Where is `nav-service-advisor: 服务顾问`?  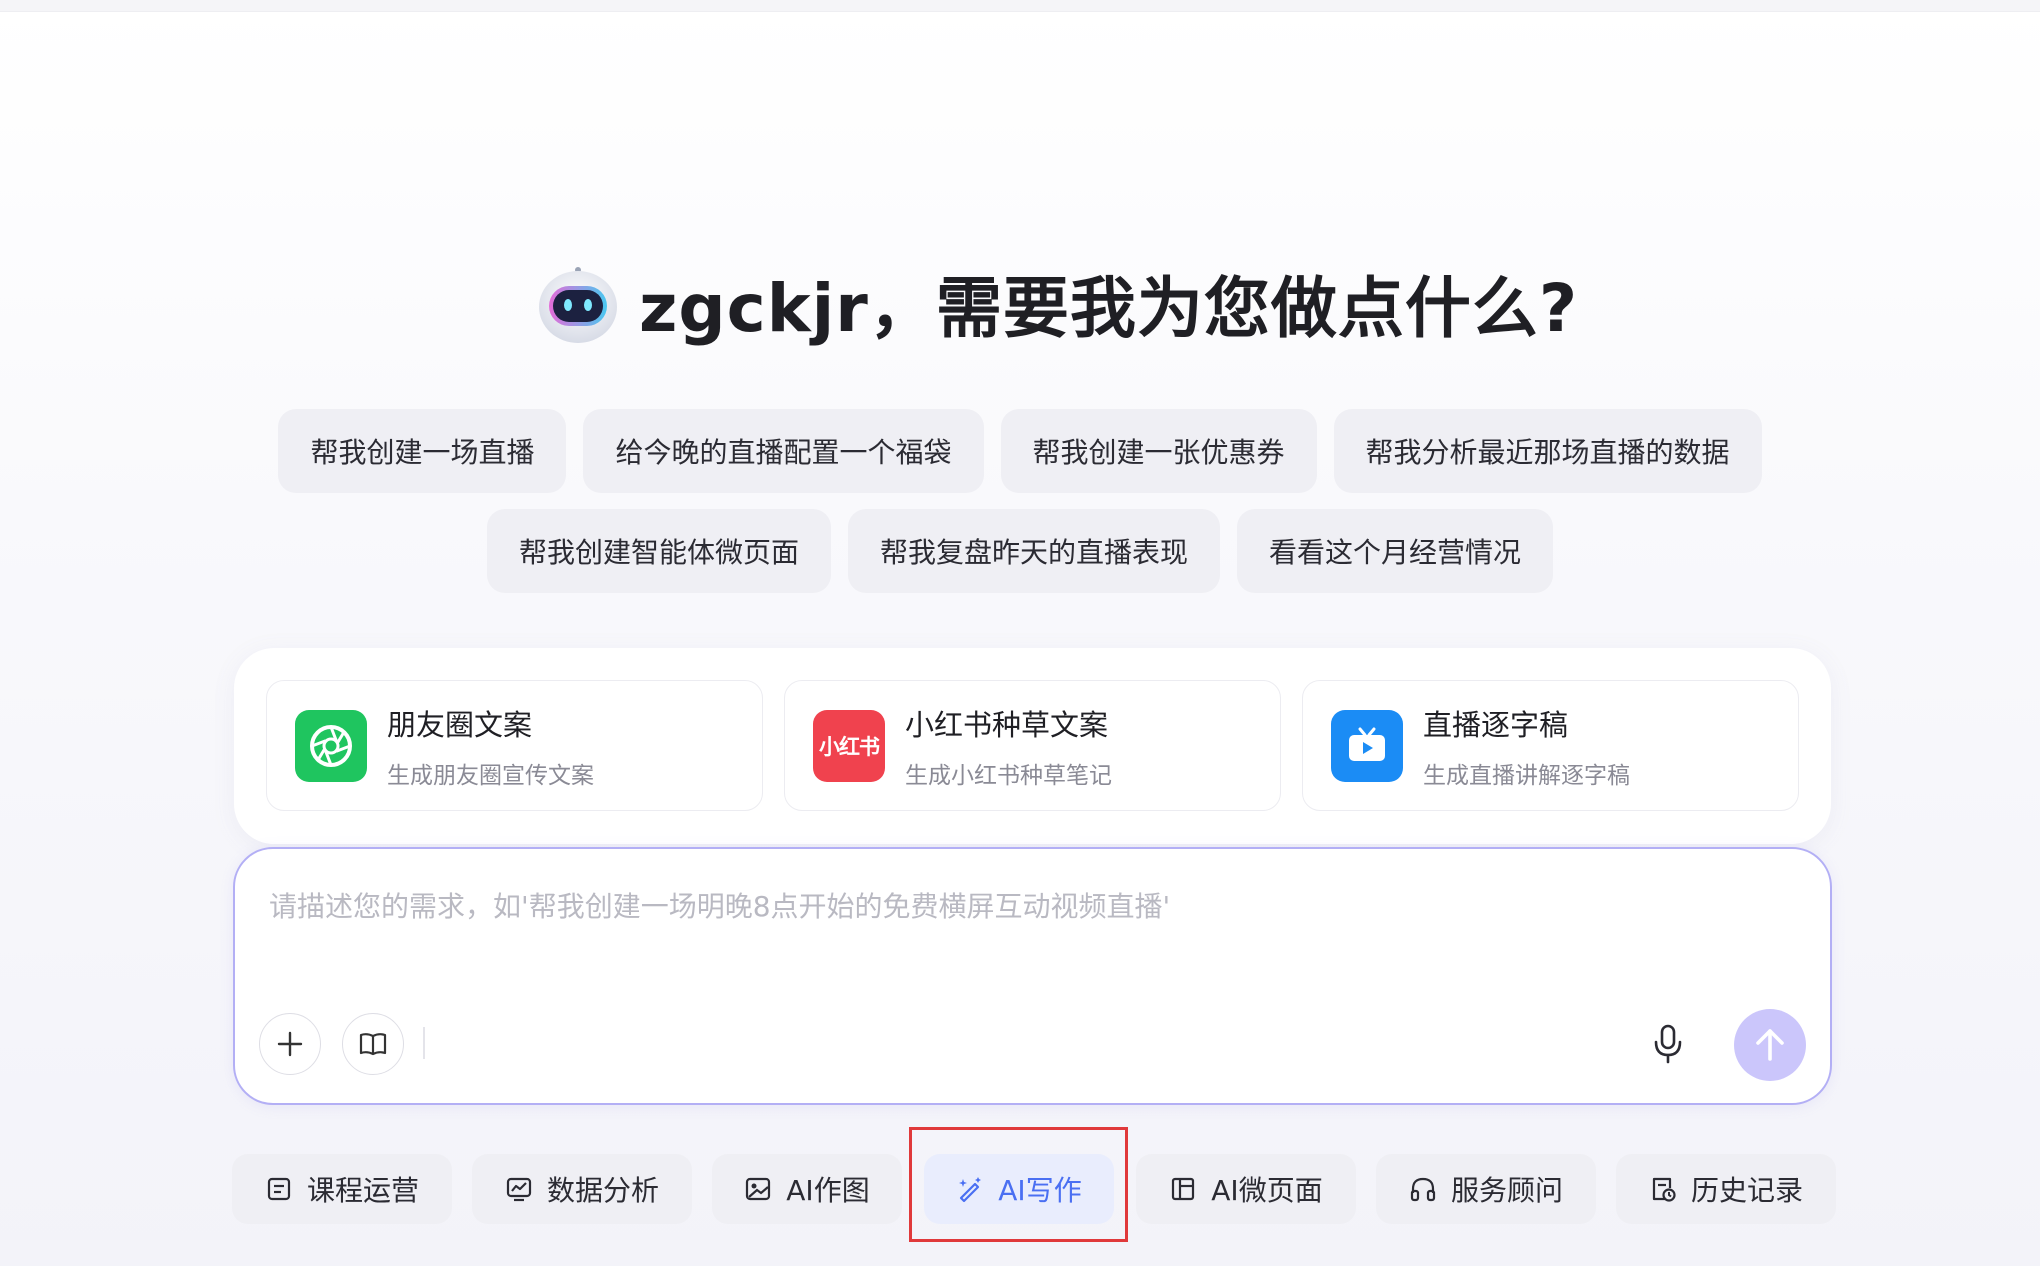 nav-service-advisor: 服务顾问 is located at coordinates (1486, 1189).